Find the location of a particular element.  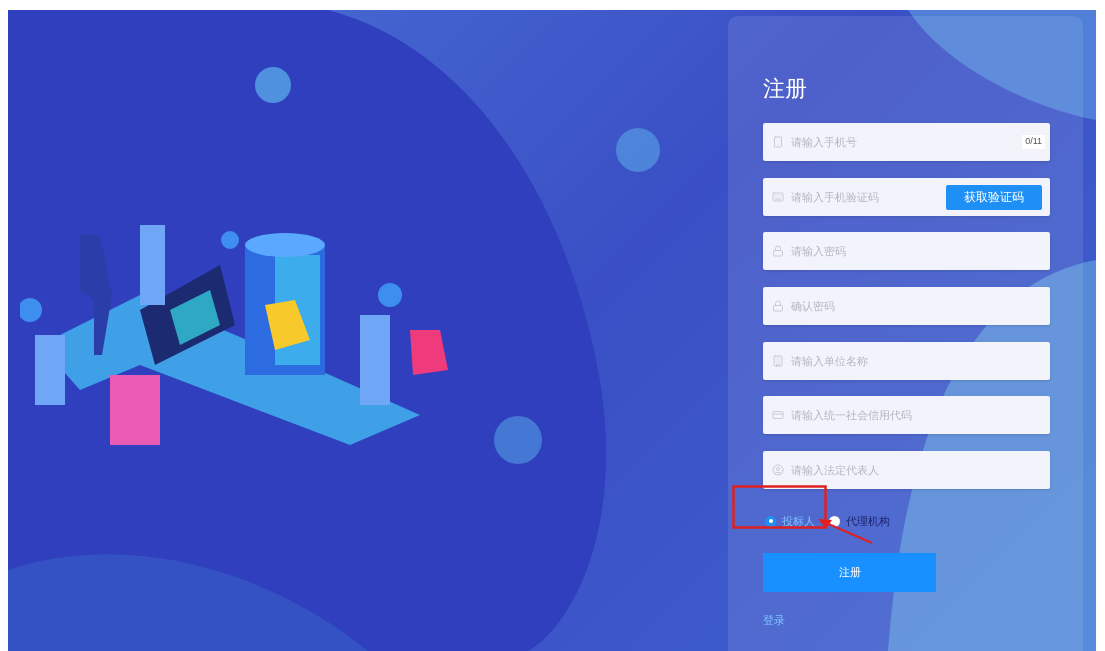

form-title: 注册 is located at coordinates (785, 89).